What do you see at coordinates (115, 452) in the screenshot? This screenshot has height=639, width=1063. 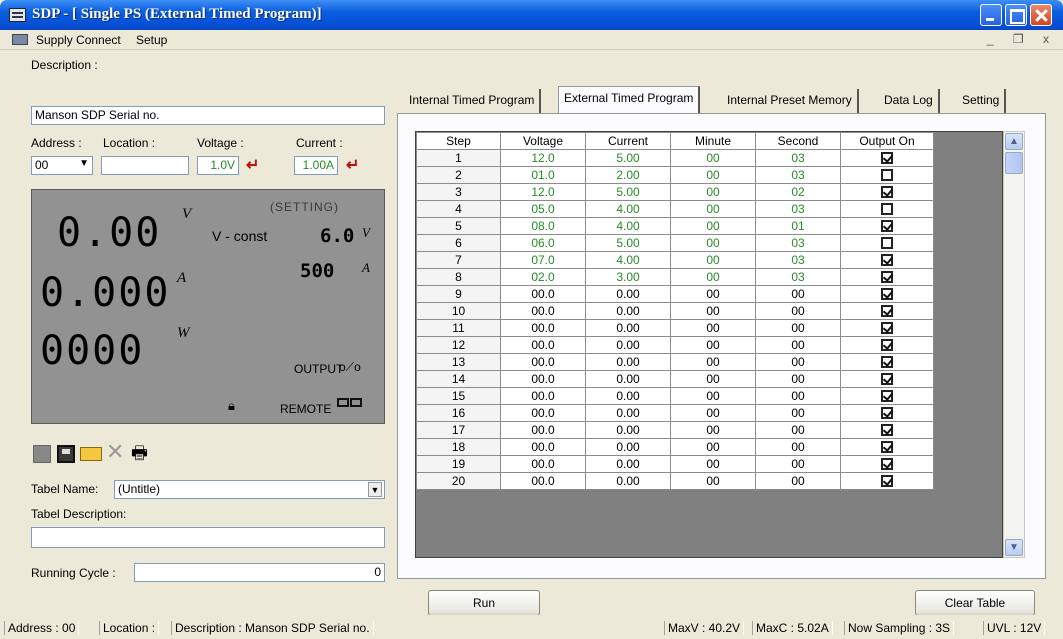 I see `delete-icon: ✕` at bounding box center [115, 452].